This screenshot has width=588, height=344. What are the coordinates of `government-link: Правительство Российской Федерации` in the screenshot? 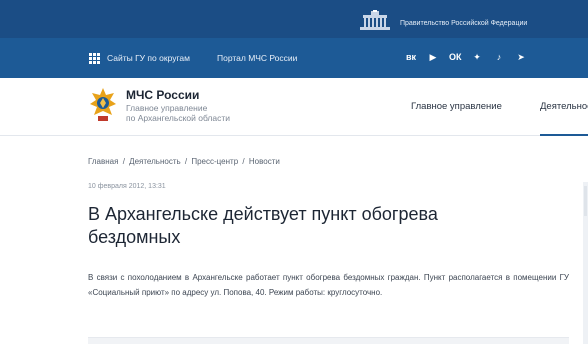 It's located at (443, 22).